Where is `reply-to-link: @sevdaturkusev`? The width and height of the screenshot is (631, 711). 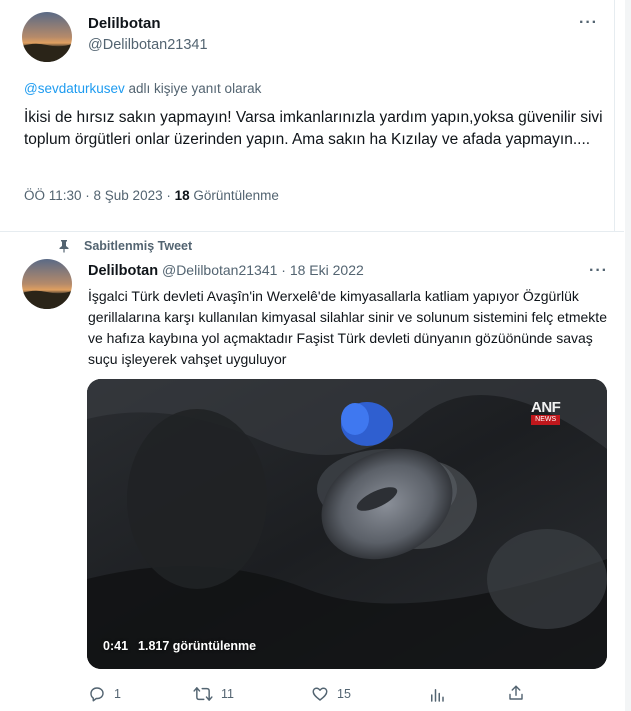 reply-to-link: @sevdaturkusev is located at coordinates (74, 88).